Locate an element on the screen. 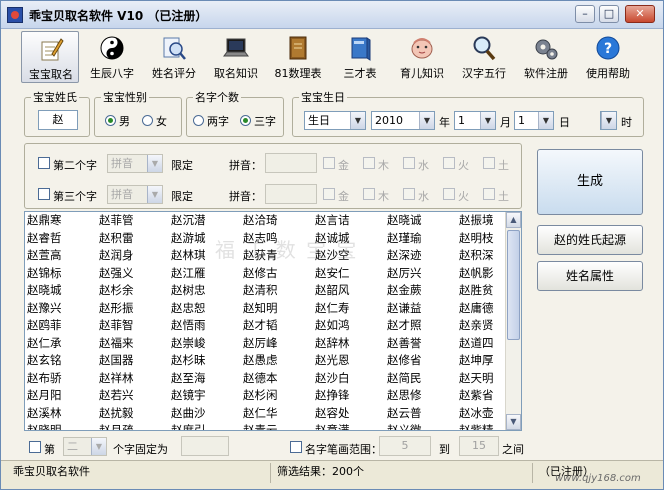 This screenshot has height=490, width=664. list-item: 赵光恩 is located at coordinates (351, 361).